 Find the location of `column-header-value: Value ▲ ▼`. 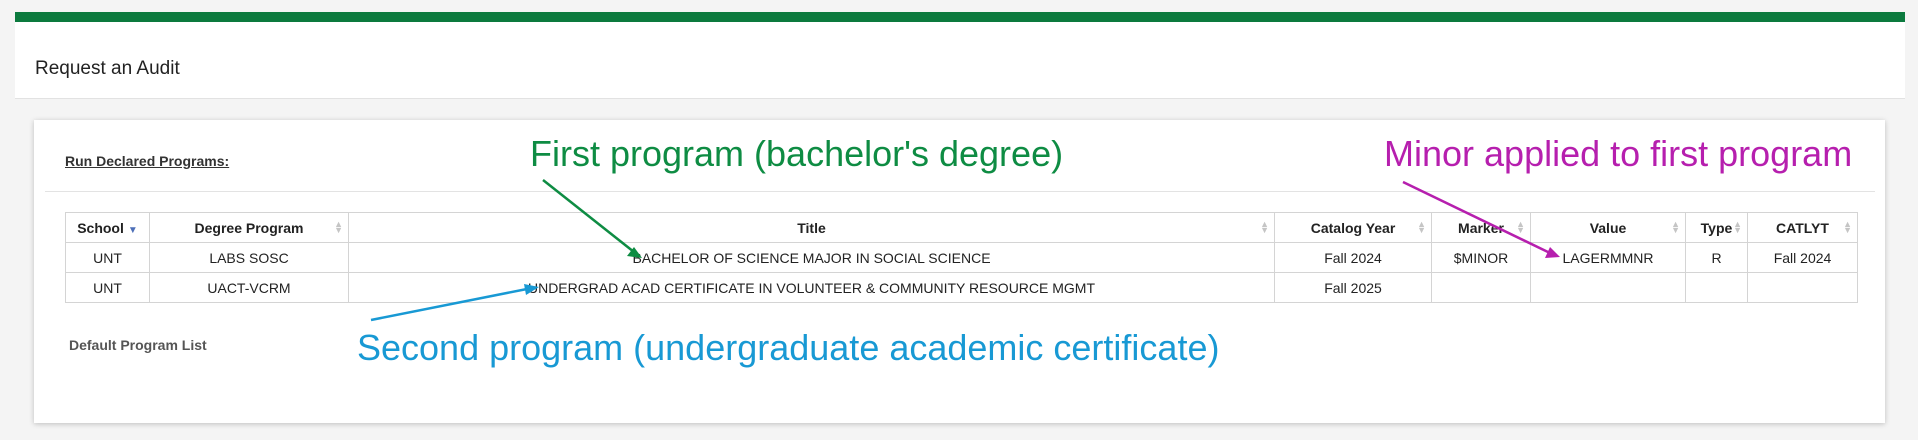

column-header-value: Value ▲ ▼ is located at coordinates (1608, 227).